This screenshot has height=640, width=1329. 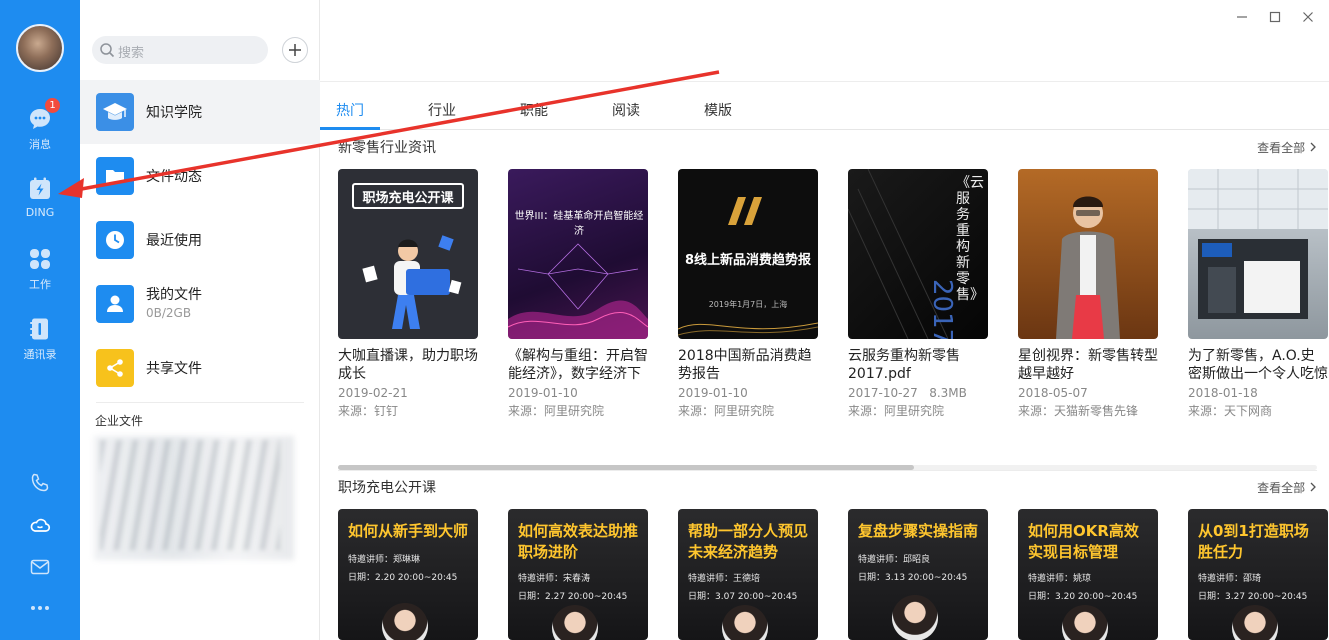 I want to click on search-input: 搜索, so click(x=180, y=50).